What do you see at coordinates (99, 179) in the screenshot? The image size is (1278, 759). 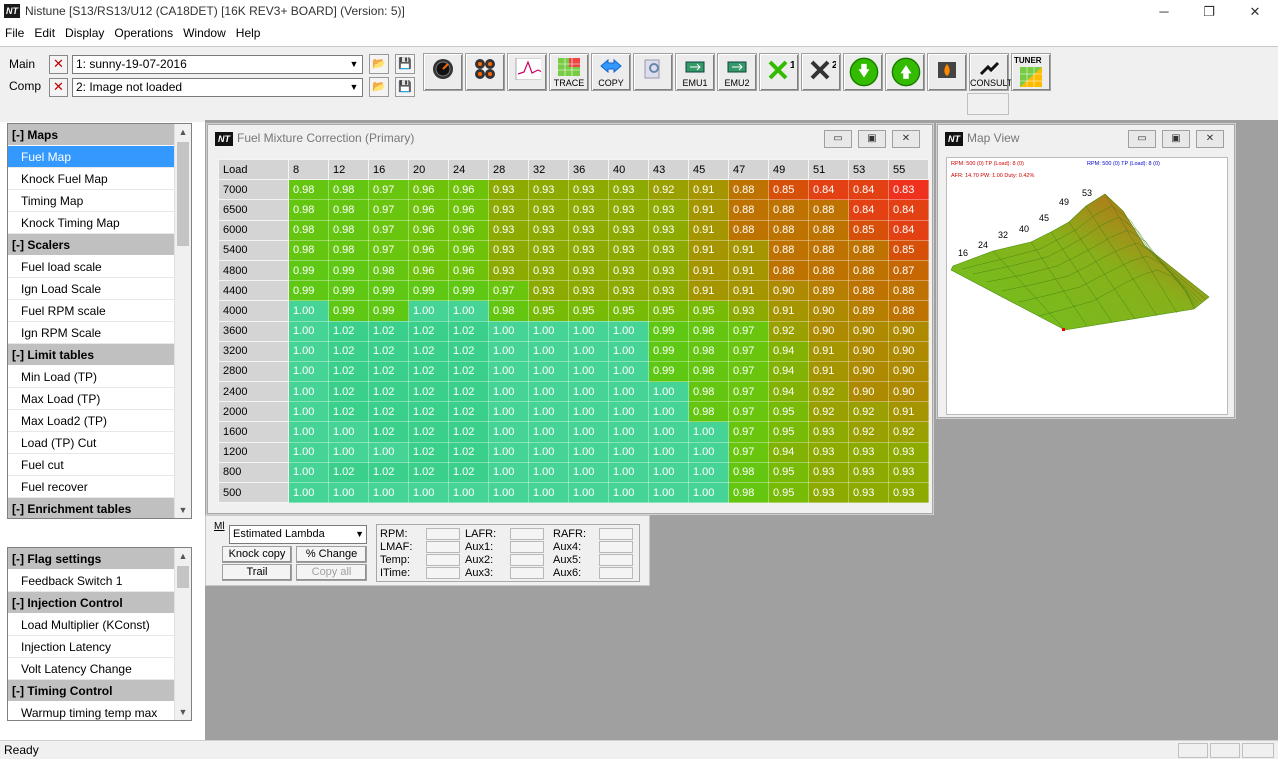 I see `tree-item-knock-fuel-map: Knock Fuel Map` at bounding box center [99, 179].